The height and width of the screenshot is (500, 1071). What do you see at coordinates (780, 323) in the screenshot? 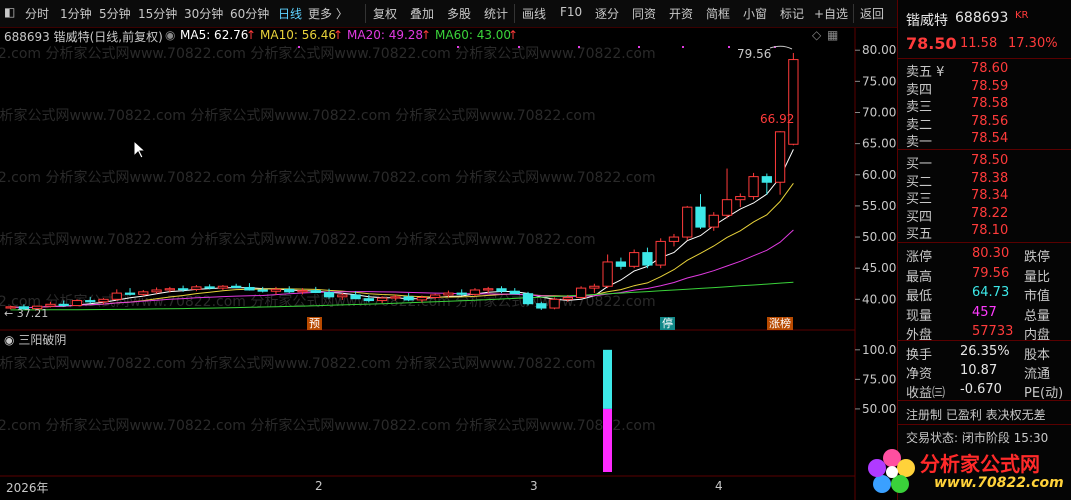
I see `badge-zhangbang: 涨榜` at bounding box center [780, 323].